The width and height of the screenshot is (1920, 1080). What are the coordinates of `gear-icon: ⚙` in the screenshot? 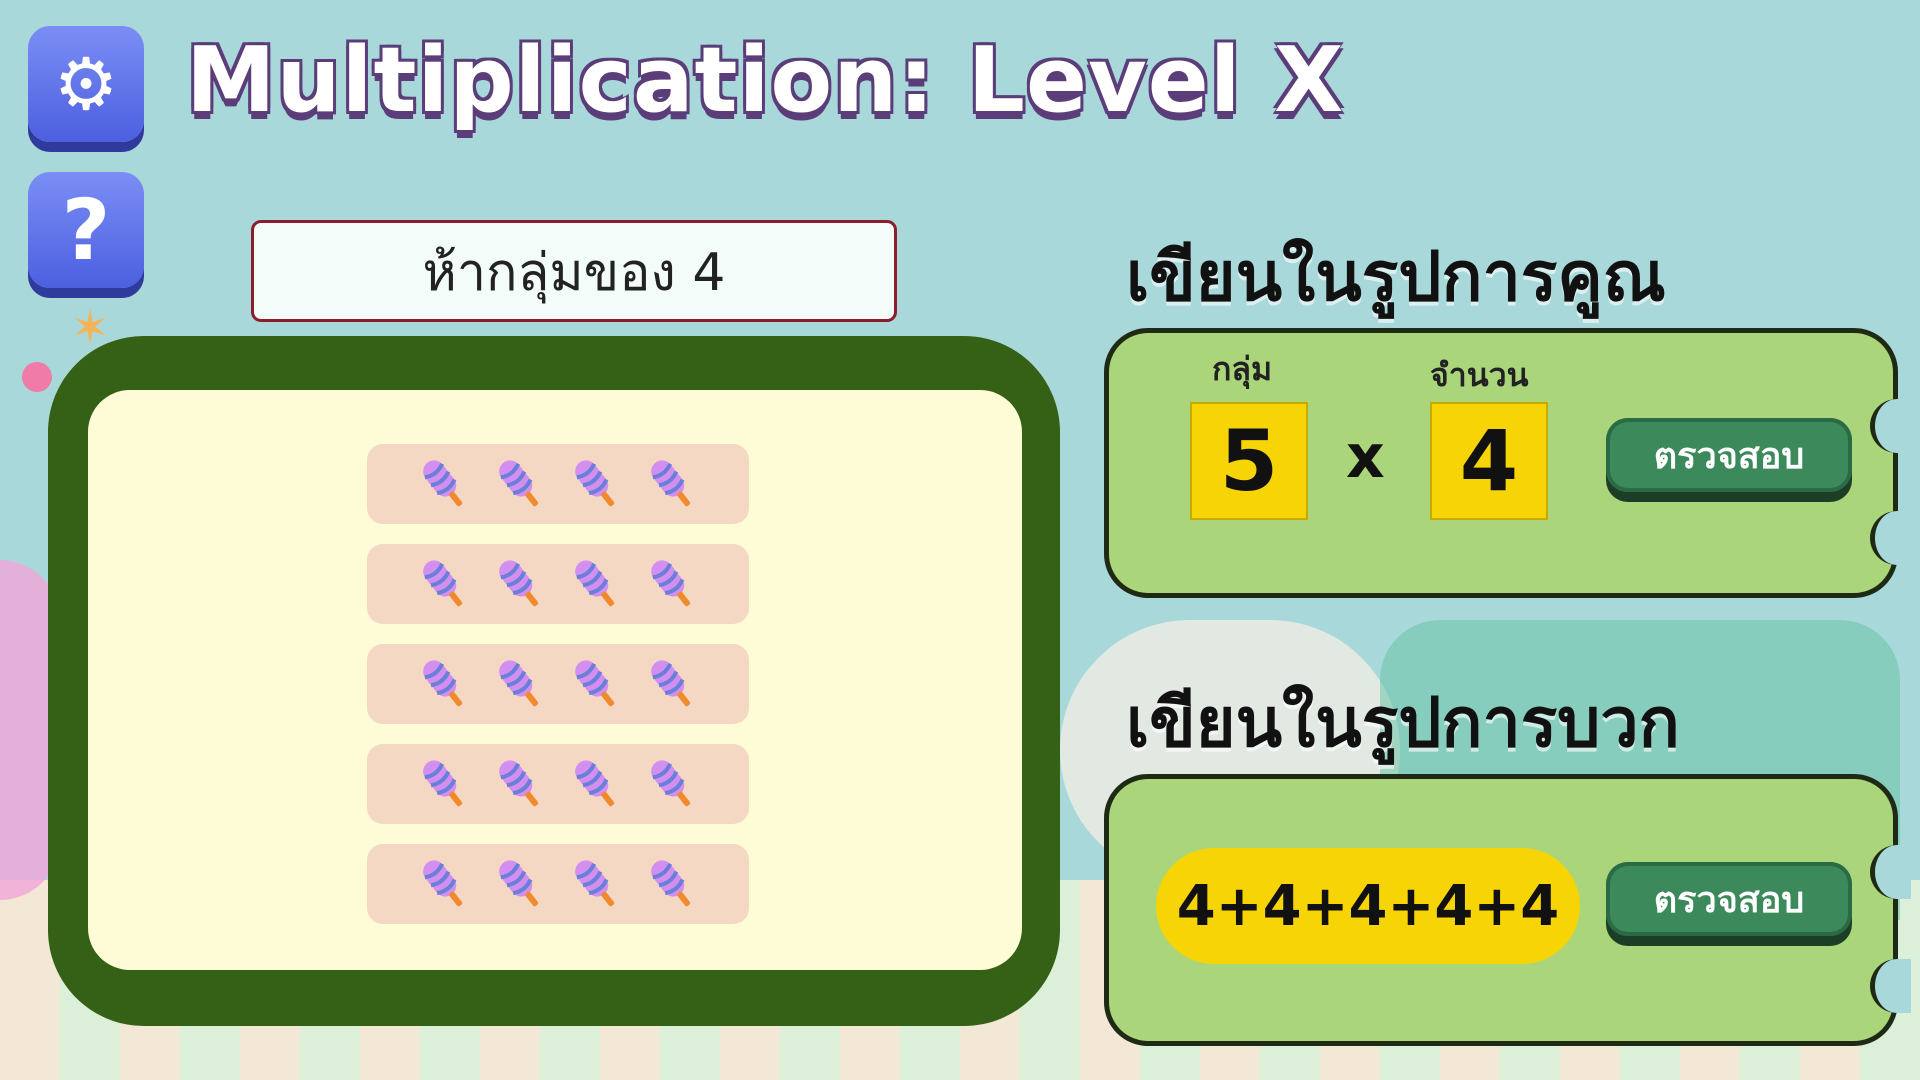 It's located at (86, 84).